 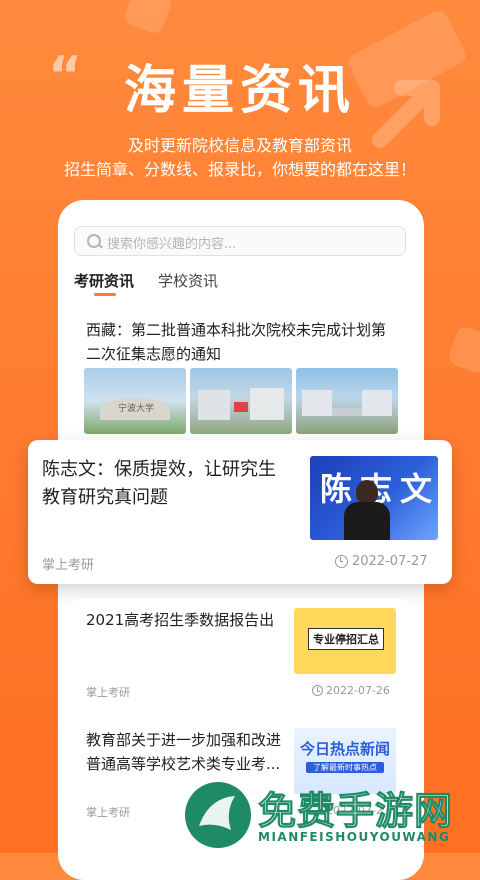 I want to click on article-title-line1: 教育部关于进一步加强和改进, so click(x=184, y=740).